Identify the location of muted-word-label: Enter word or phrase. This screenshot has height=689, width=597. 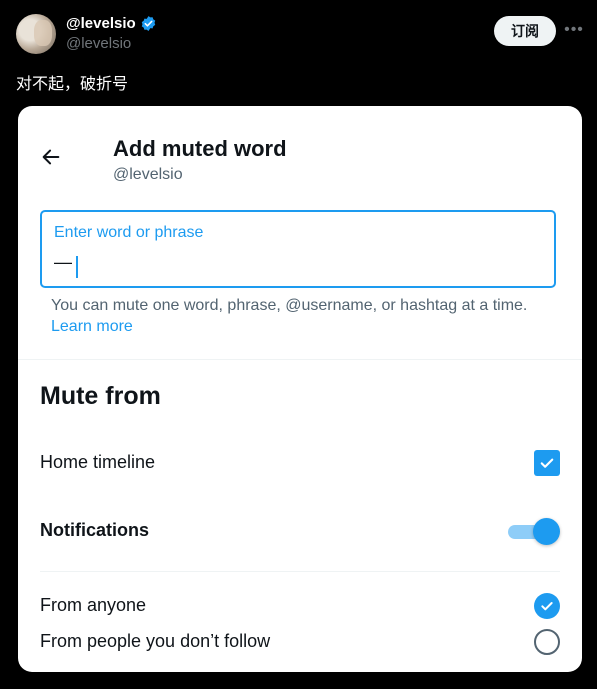
(129, 232).